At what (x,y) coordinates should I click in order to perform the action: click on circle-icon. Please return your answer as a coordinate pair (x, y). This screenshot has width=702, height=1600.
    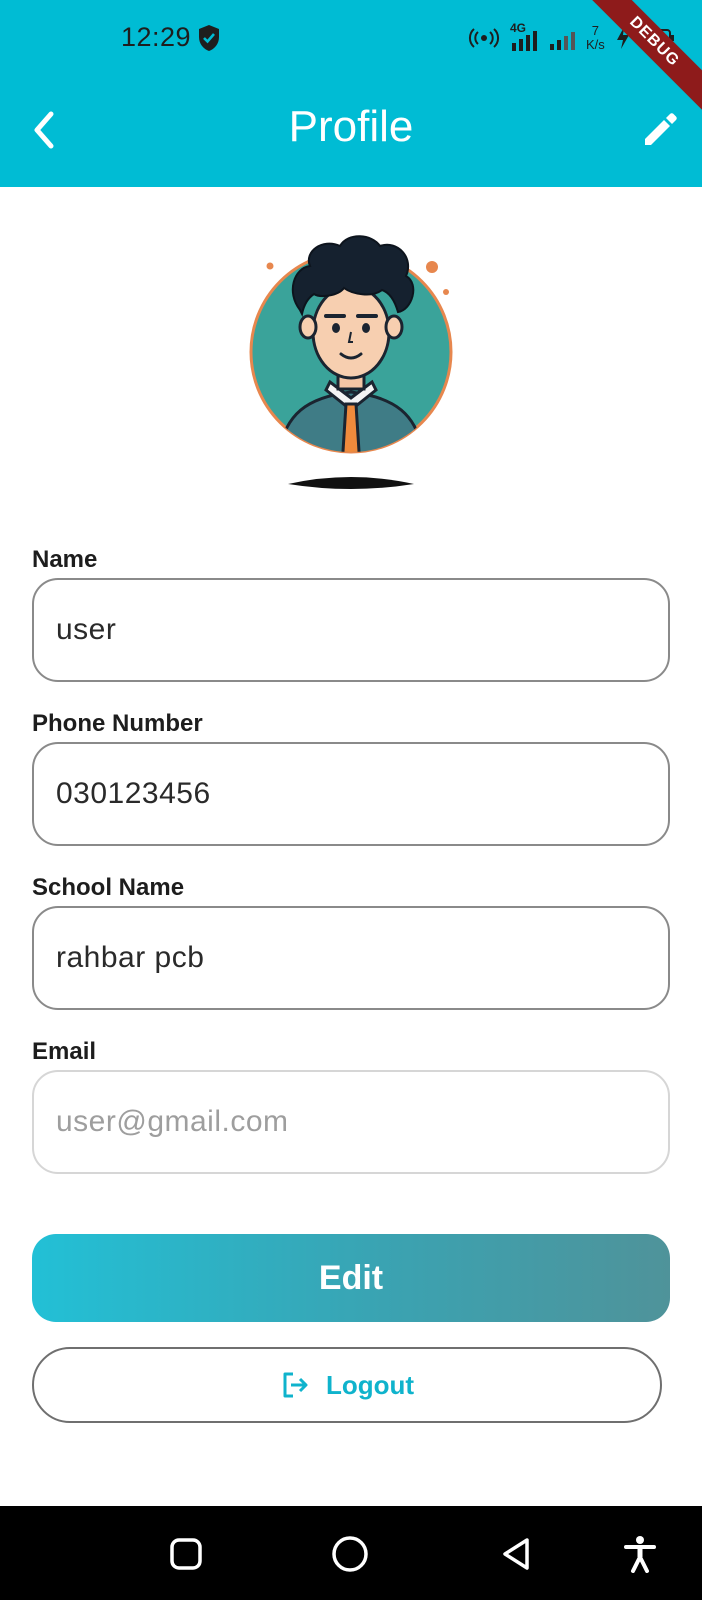
    Looking at the image, I should click on (350, 1554).